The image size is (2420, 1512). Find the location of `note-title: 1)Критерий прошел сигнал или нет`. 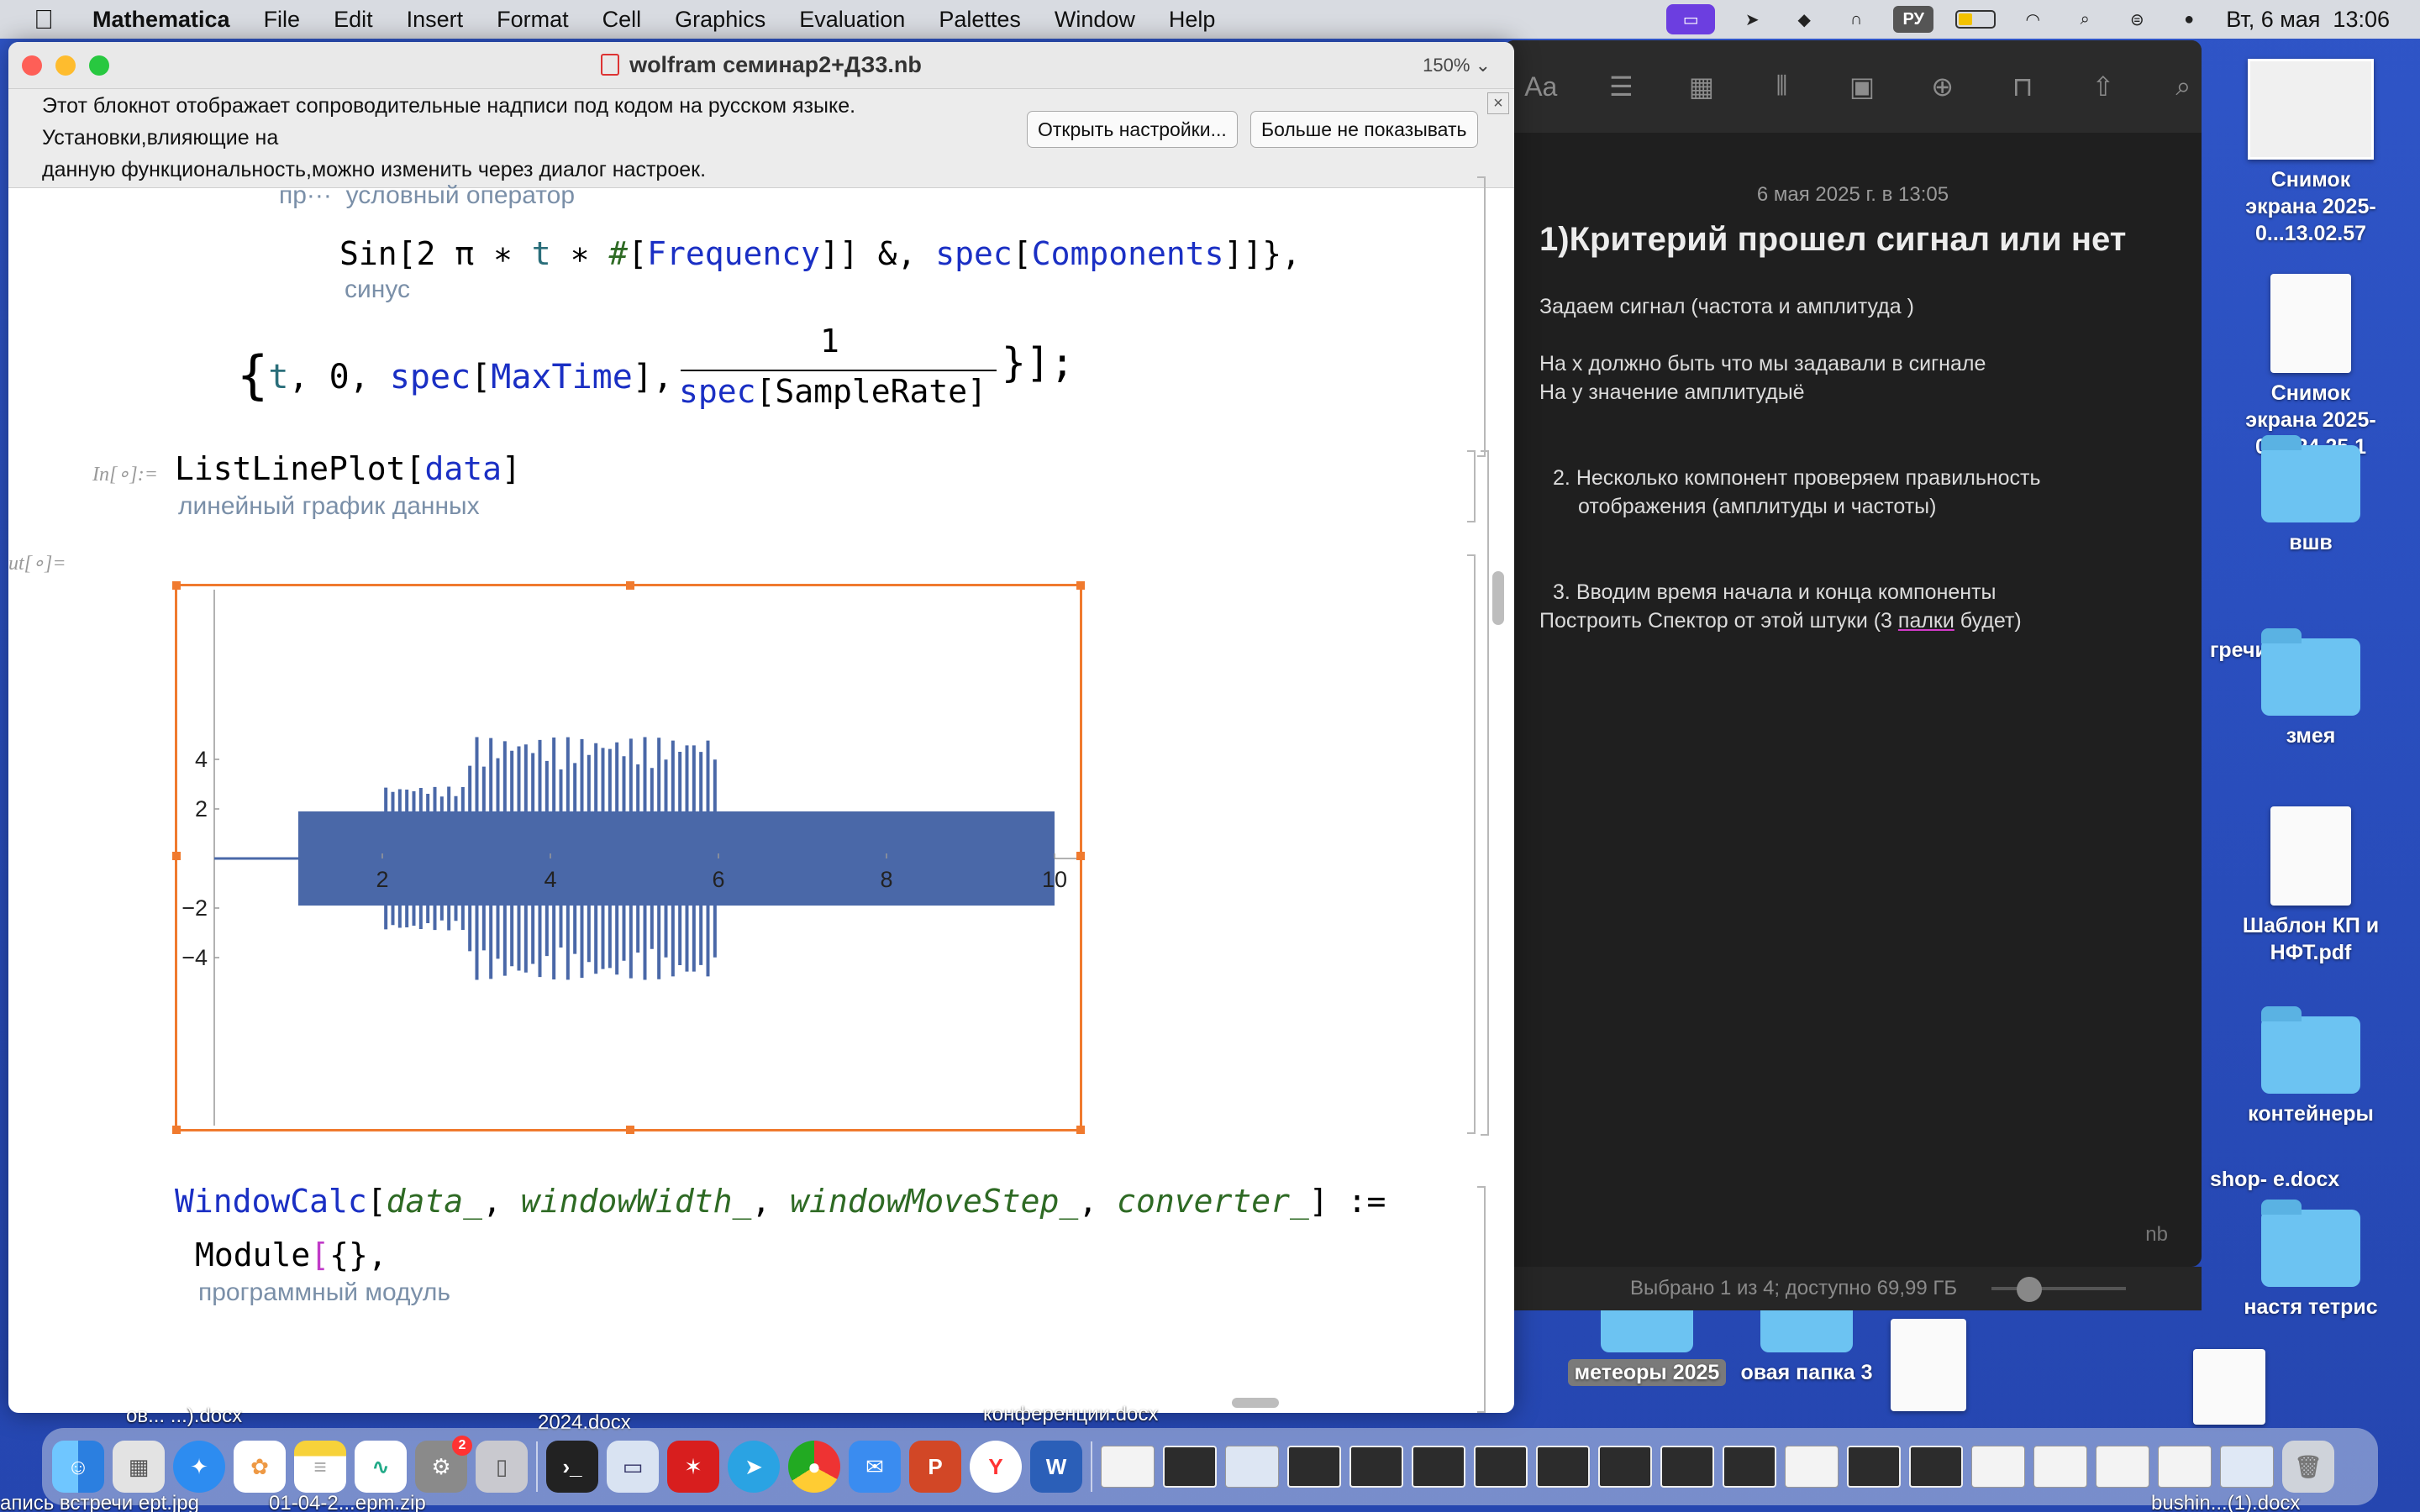

note-title: 1)Критерий прошел сигнал или нет is located at coordinates (1832, 240).